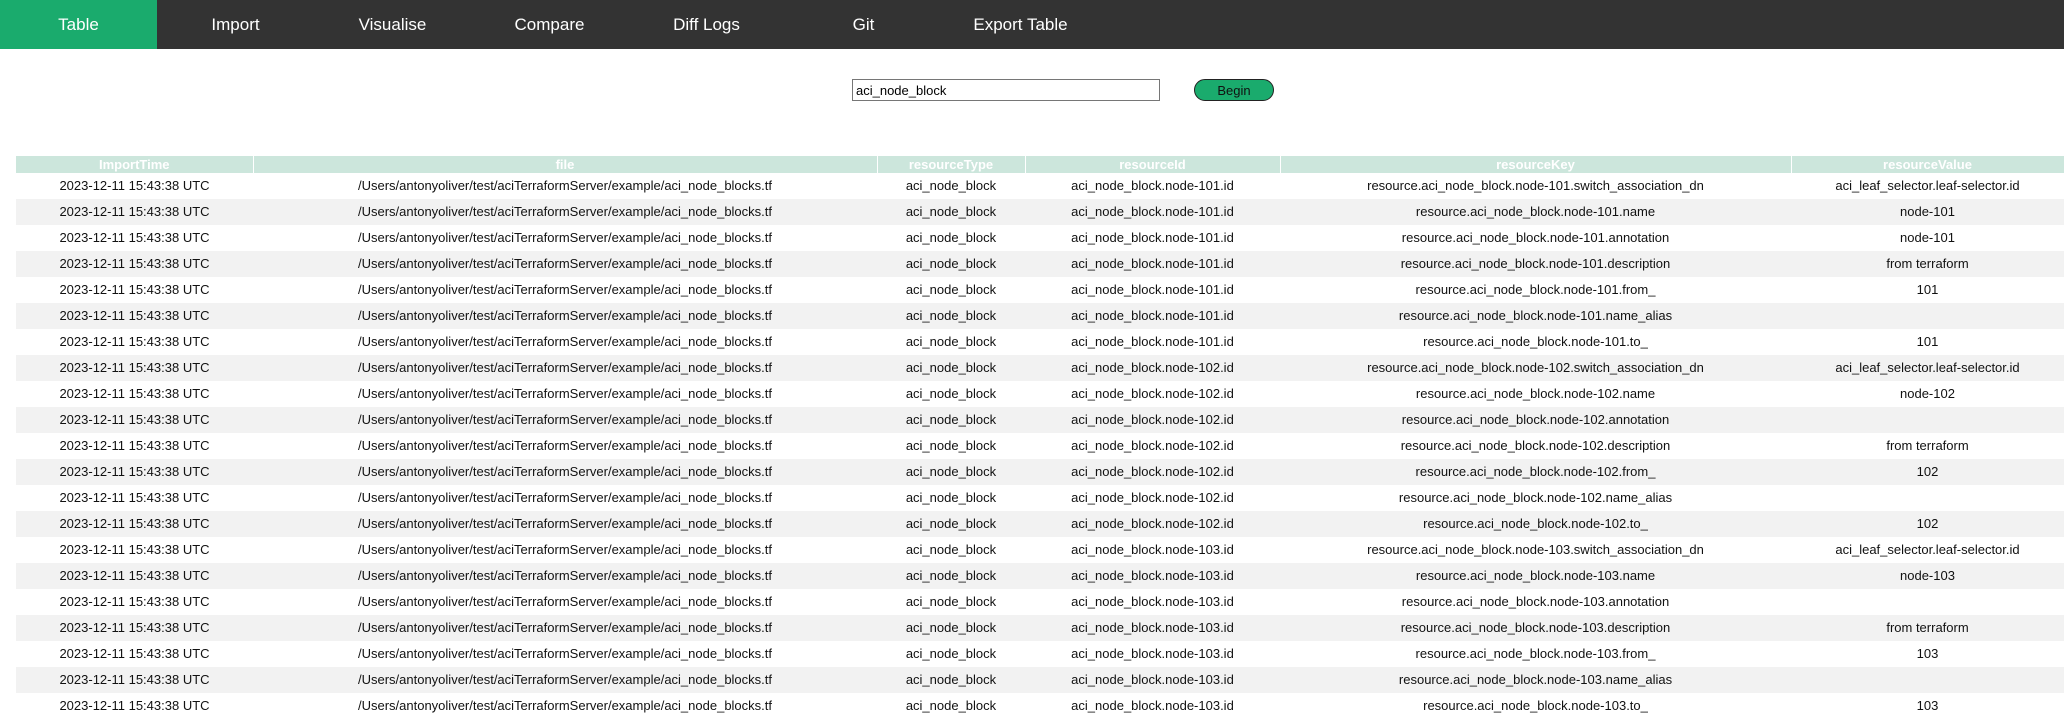  What do you see at coordinates (1153, 164) in the screenshot?
I see `column-header-resourceid: resourceId` at bounding box center [1153, 164].